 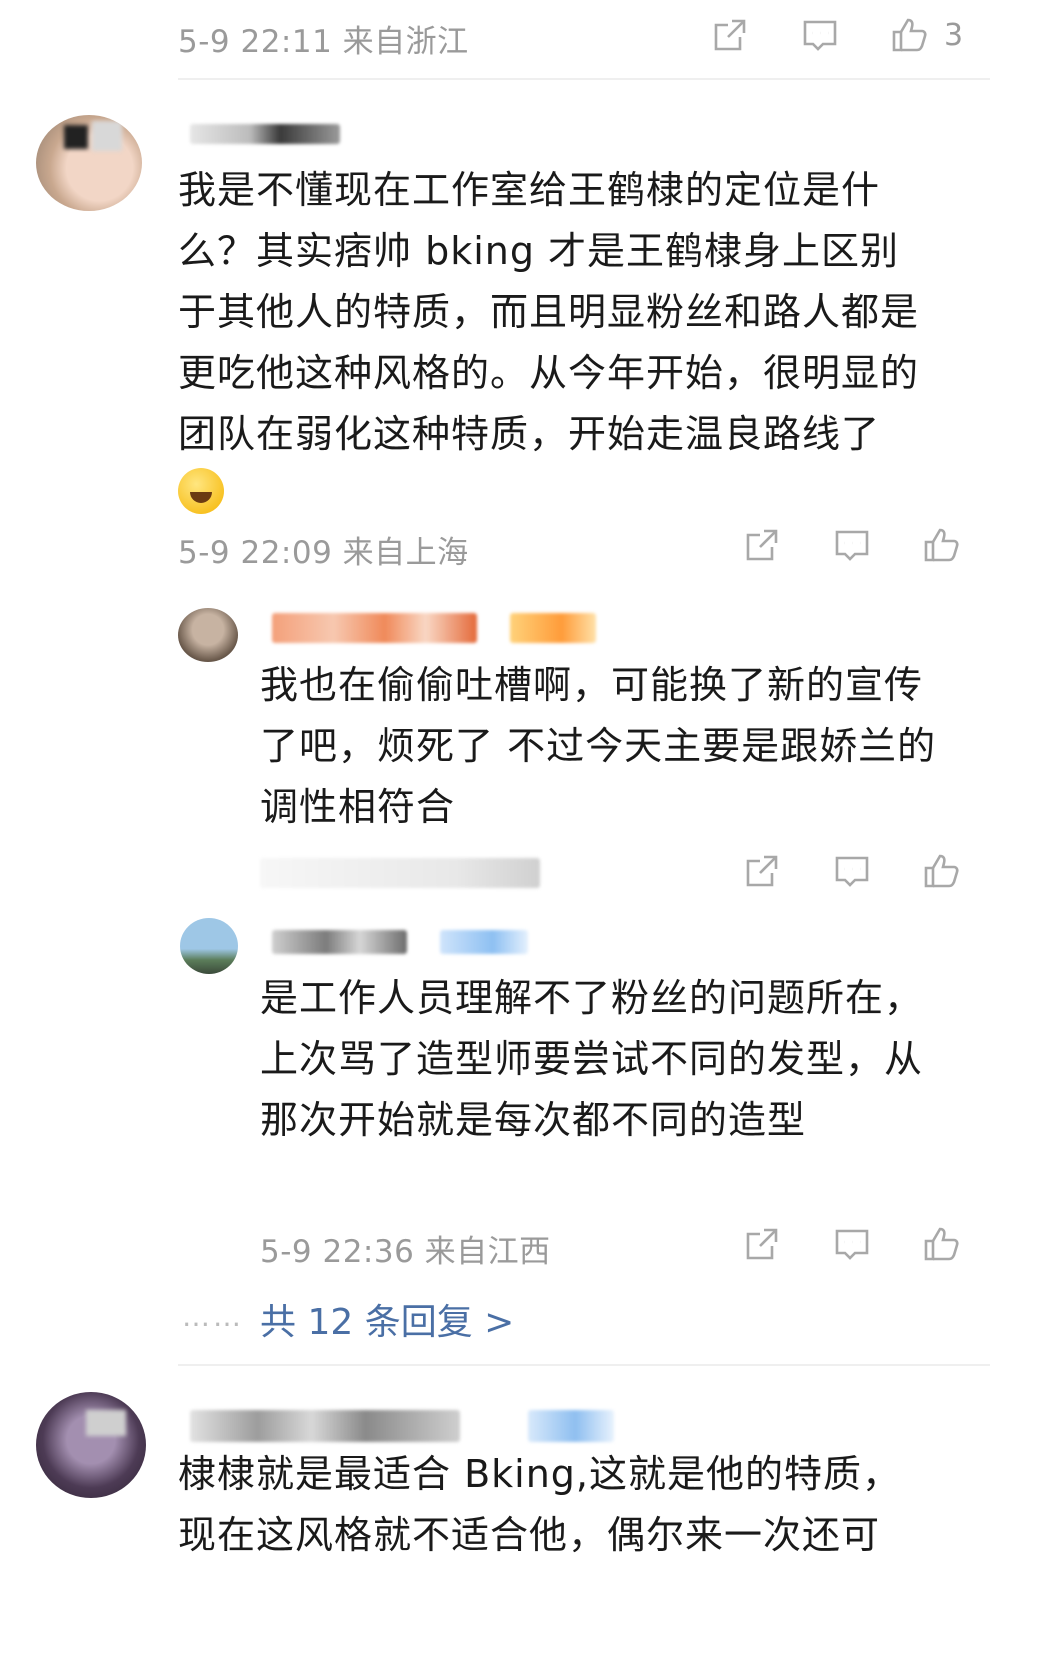 What do you see at coordinates (323, 42) in the screenshot?
I see `top-comment-meta: 5-9 22:11 来自浙江` at bounding box center [323, 42].